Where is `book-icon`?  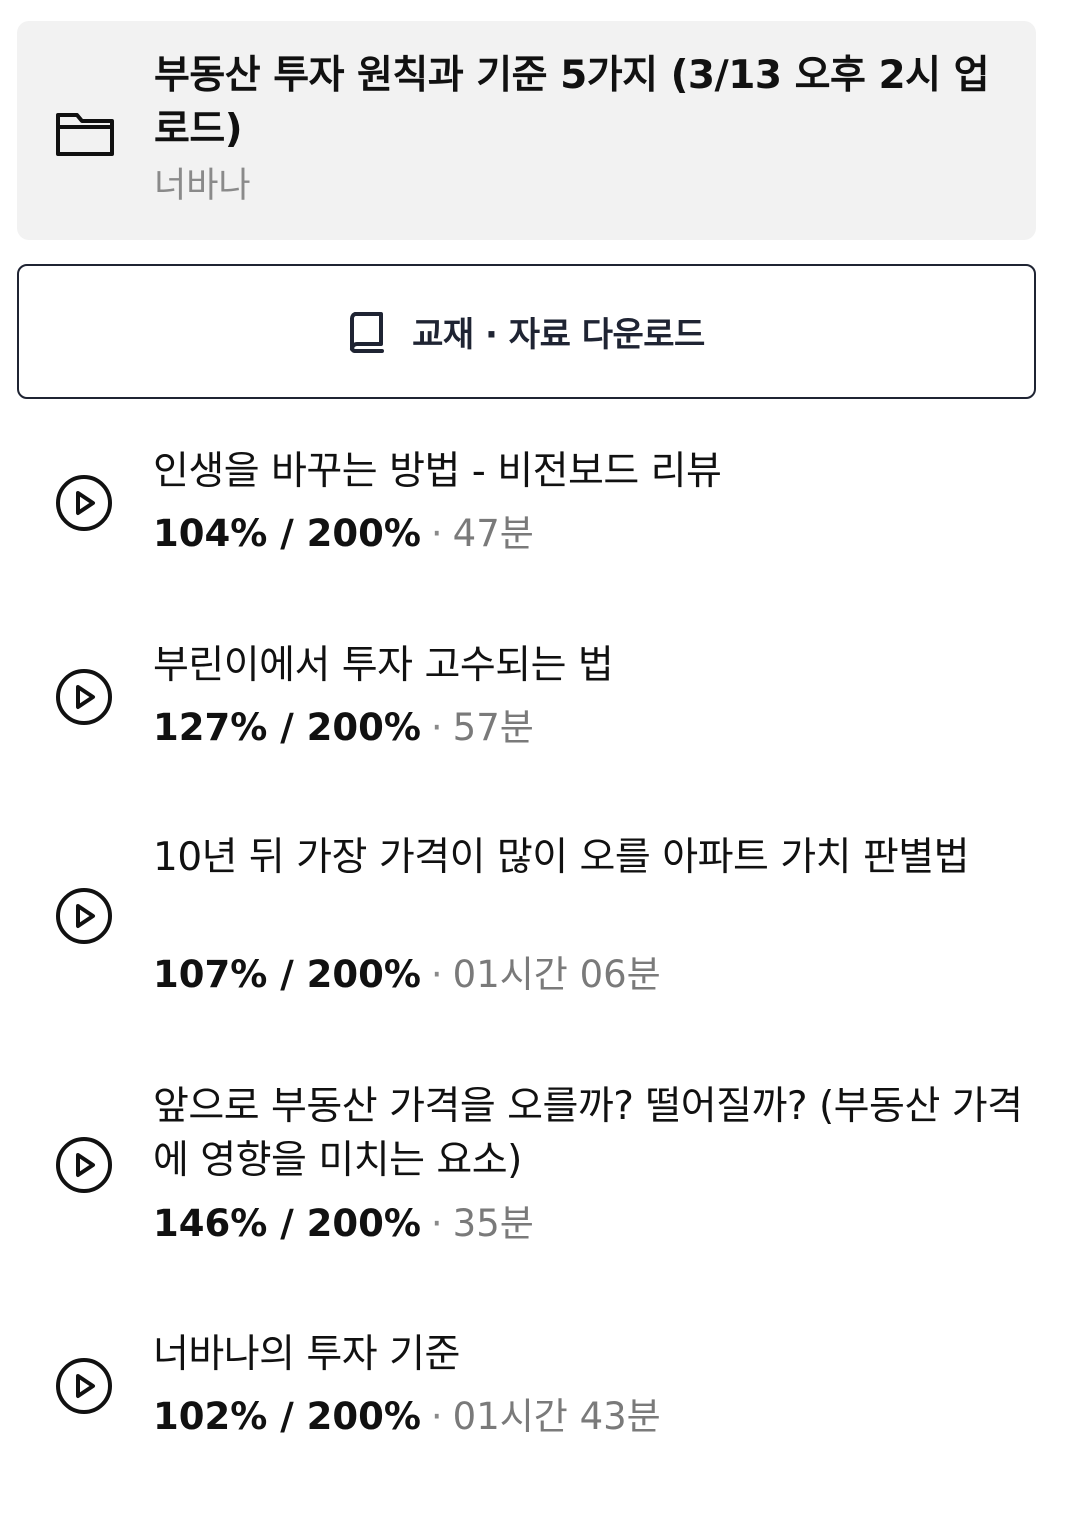 book-icon is located at coordinates (367, 332).